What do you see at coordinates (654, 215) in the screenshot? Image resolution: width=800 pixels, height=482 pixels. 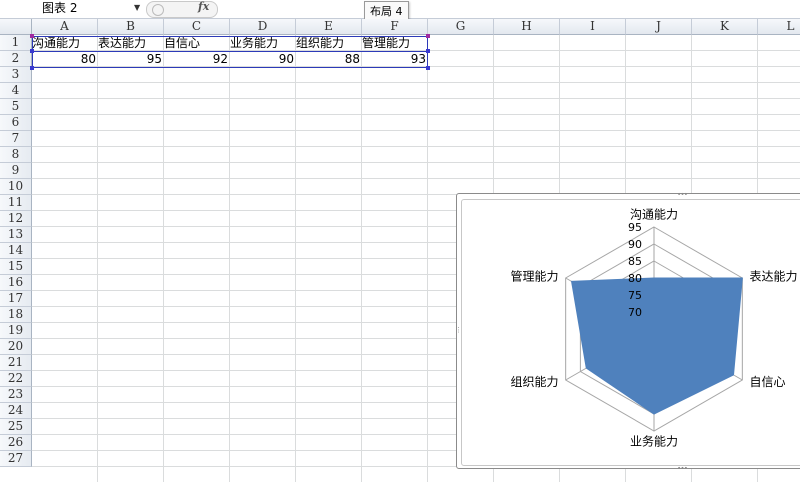 I see `category-label: 沟通能力` at bounding box center [654, 215].